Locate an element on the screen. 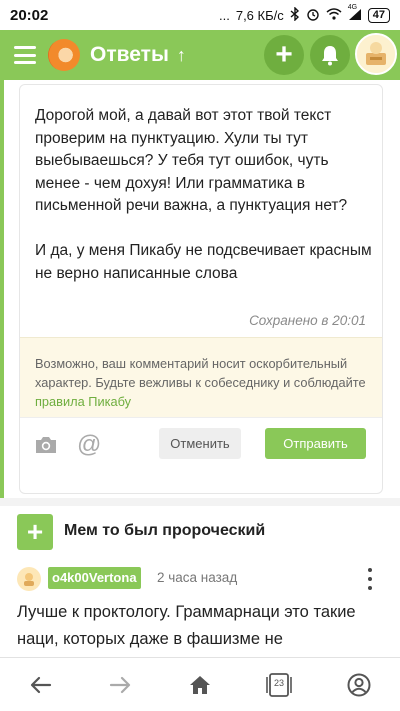 The width and height of the screenshot is (400, 711). rules-link: правила Пикабу is located at coordinates (83, 401).